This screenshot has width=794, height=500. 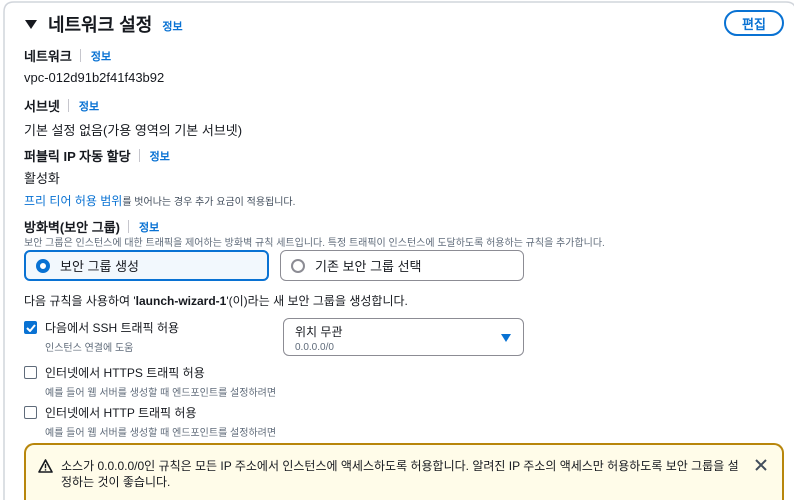 I want to click on free-tier-note: 프리 티어 허용 범위를 벗어나는 경우 추가 요금이 적용됩니다., so click(x=159, y=200).